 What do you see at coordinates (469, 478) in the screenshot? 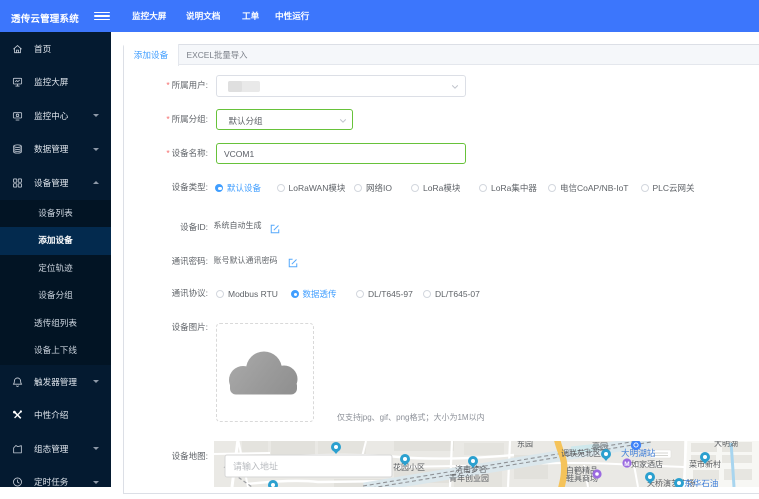
I see `svg-text: 青年创业园` at bounding box center [469, 478].